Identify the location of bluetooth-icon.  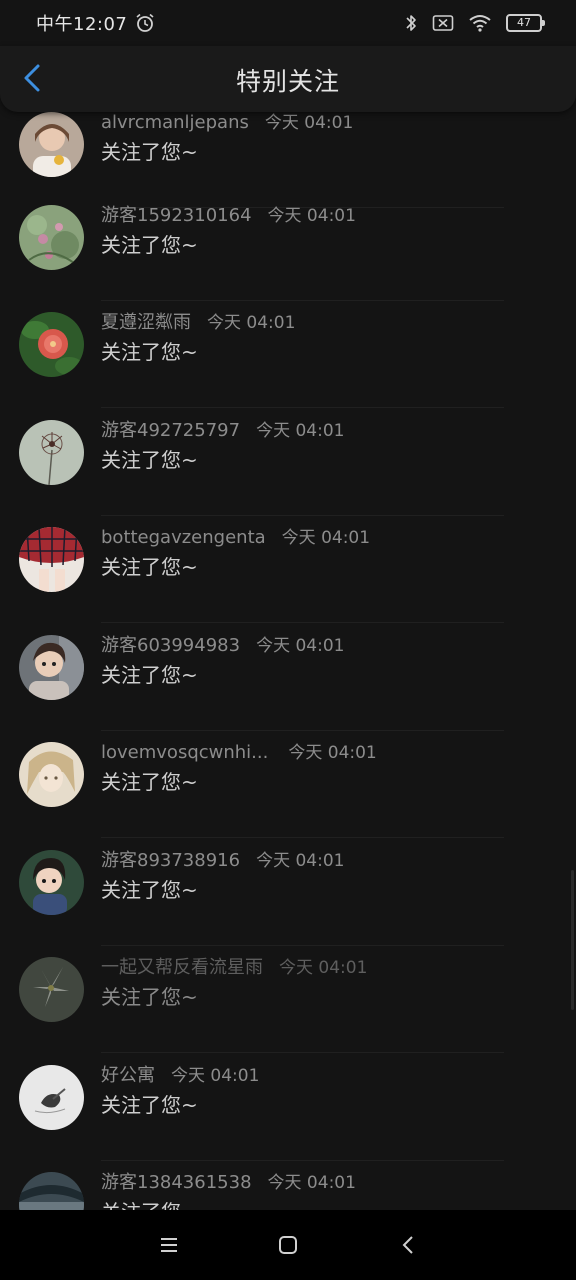
(411, 23).